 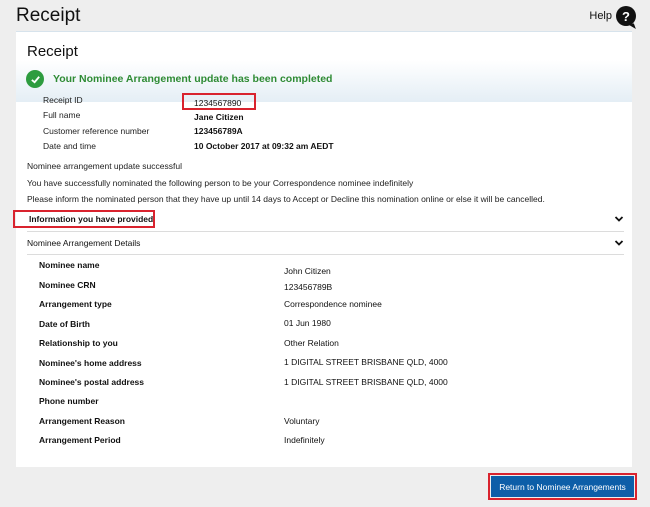 I want to click on postal-address-label: Nominee's postal address, so click(x=92, y=382).